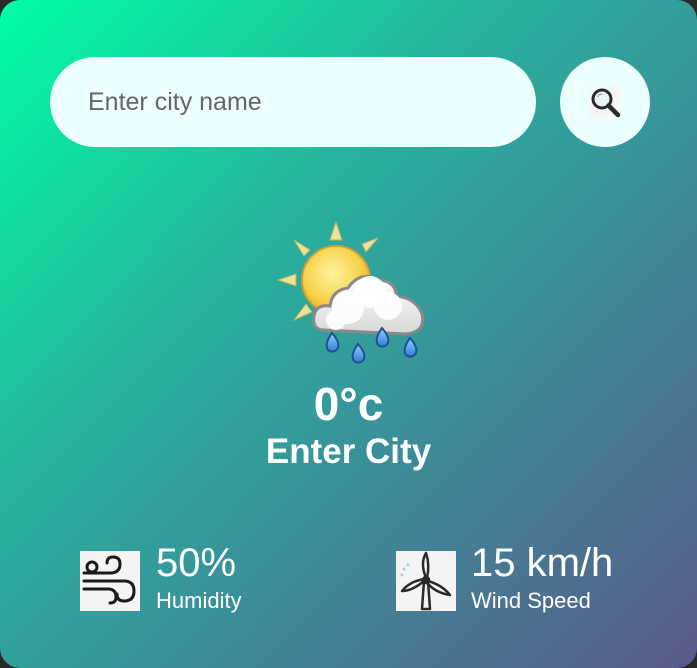  I want to click on wind-turbine-icon, so click(426, 581).